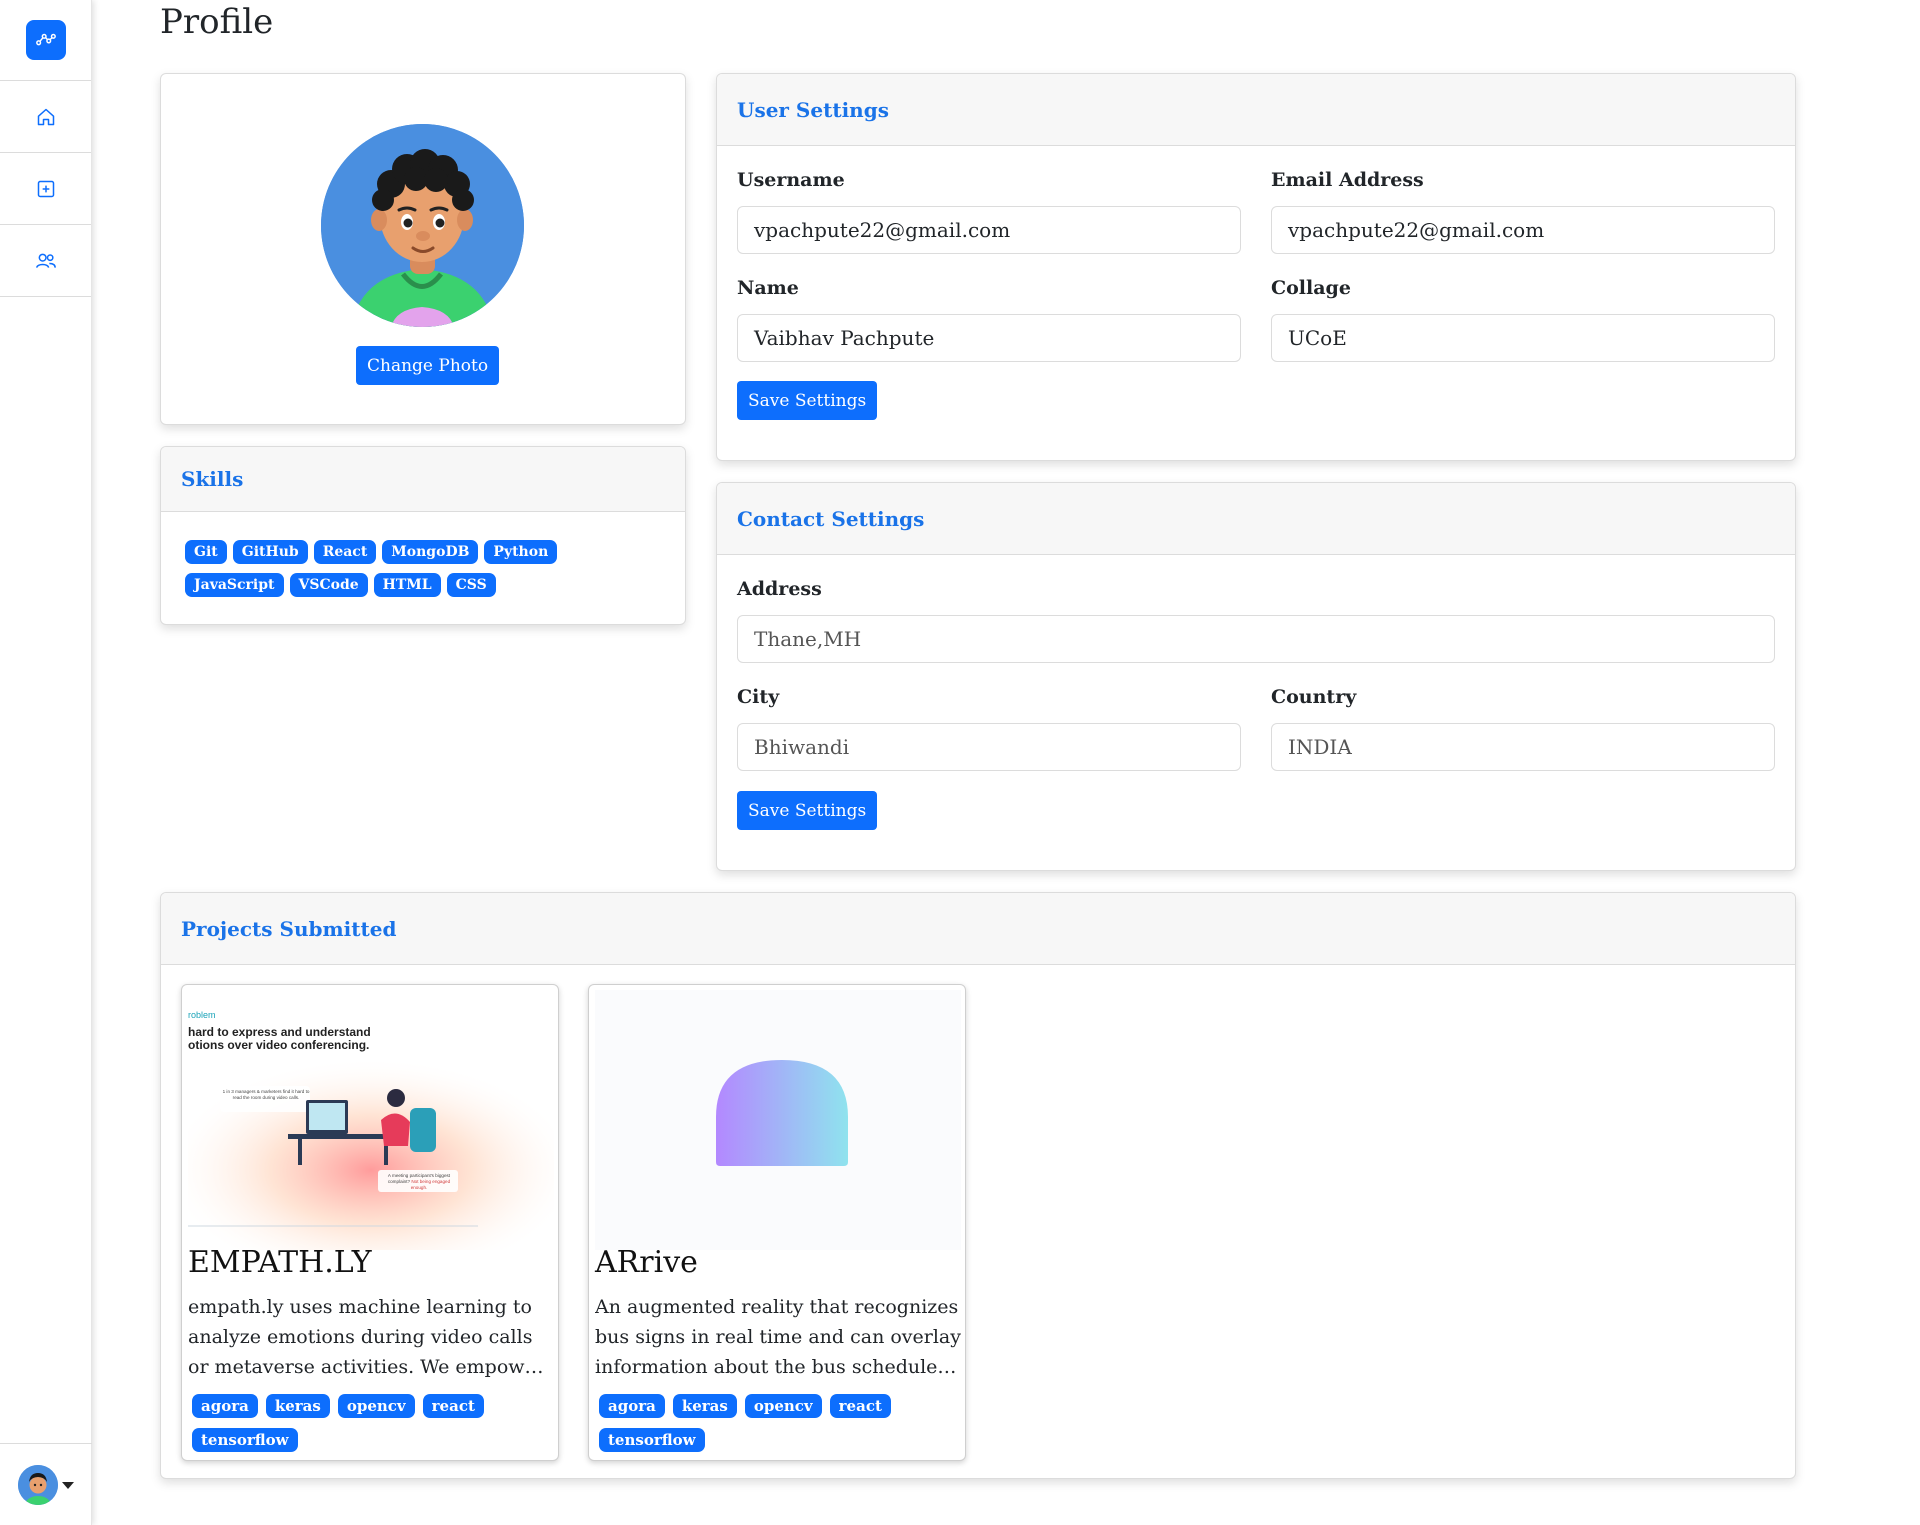 This screenshot has width=1920, height=1525. Describe the element at coordinates (217, 22) in the screenshot. I see `page-title: Profile` at that location.